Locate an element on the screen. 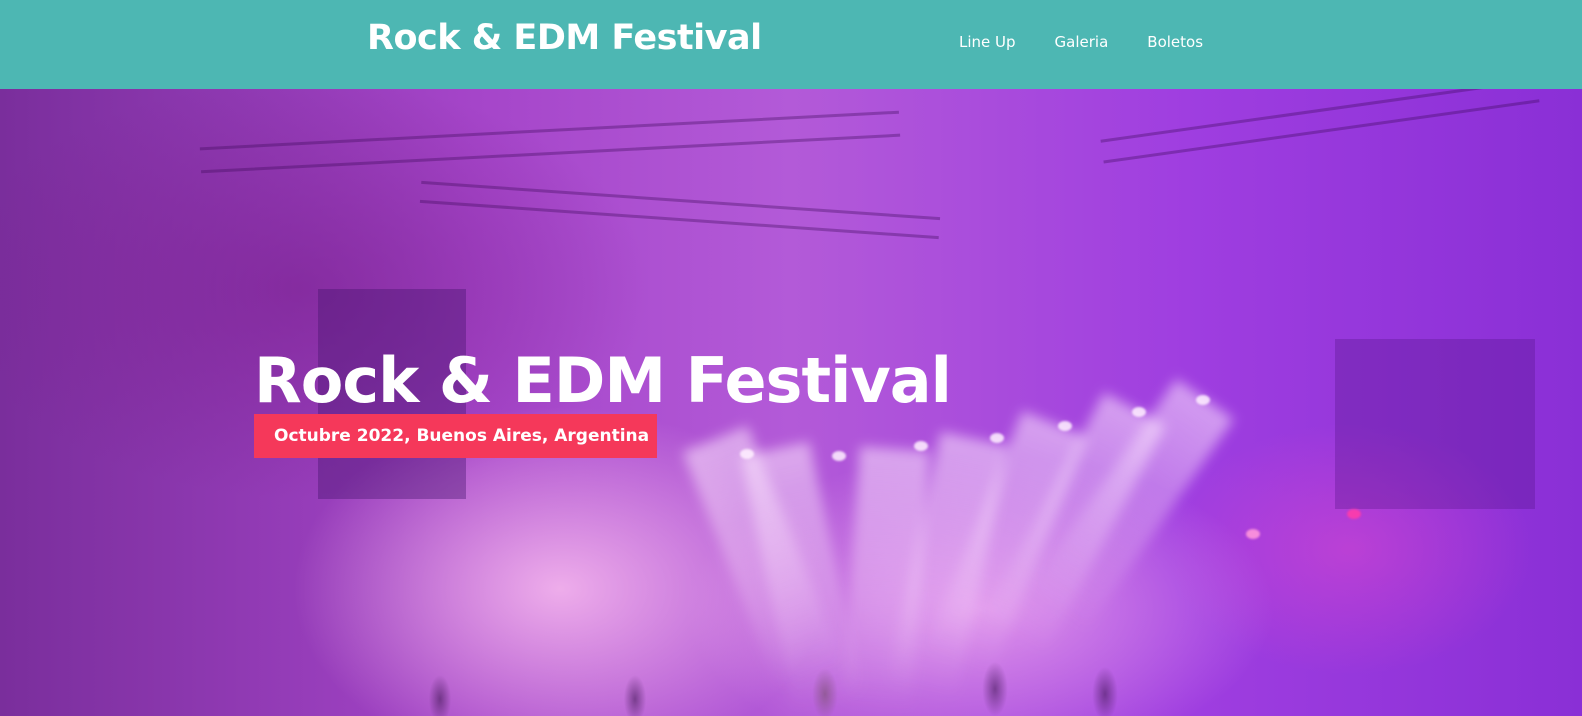 The image size is (1582, 716). nav-link-boletos: Boletos is located at coordinates (1175, 42).